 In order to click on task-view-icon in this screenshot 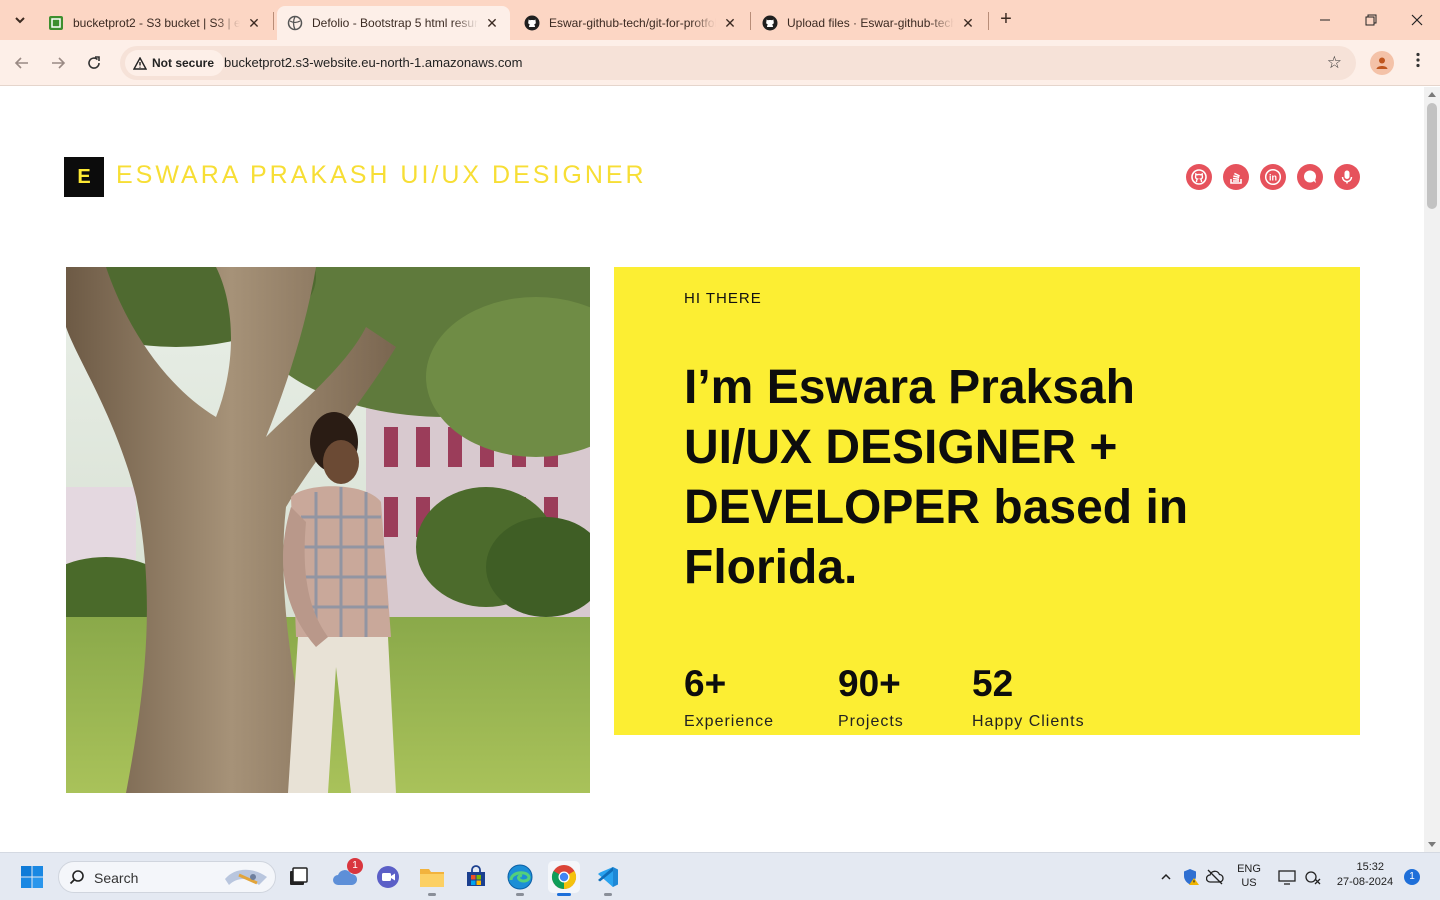, I will do `click(299, 876)`.